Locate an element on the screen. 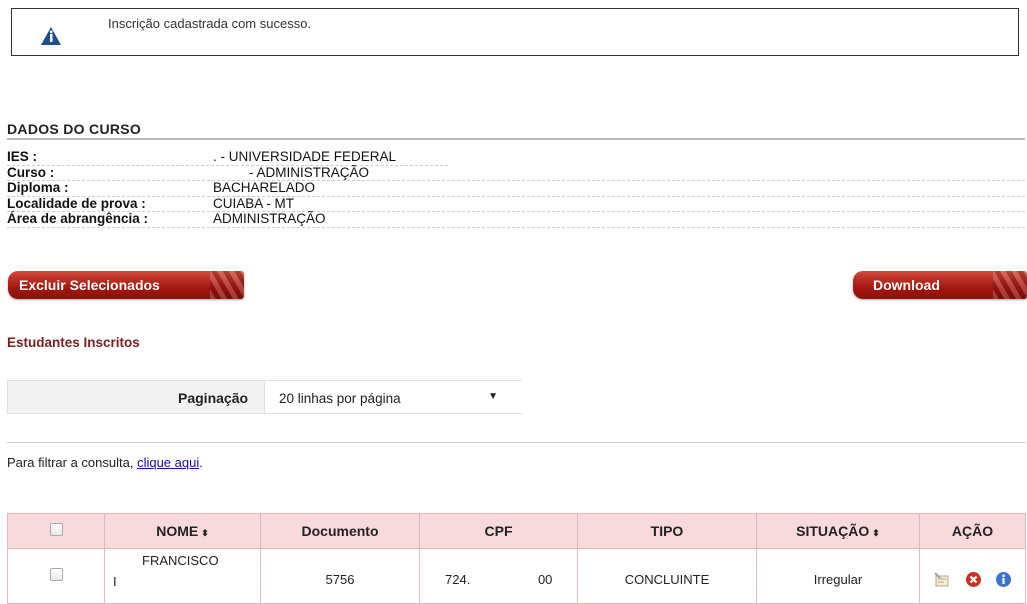 The image size is (1027, 604). pagination-bar: Paginação 20 linhas por página ▼ is located at coordinates (264, 397).